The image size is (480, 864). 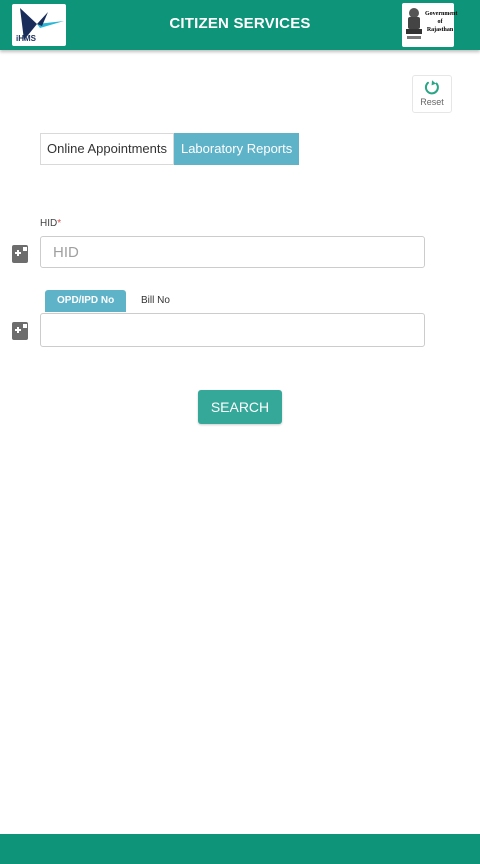 What do you see at coordinates (431, 87) in the screenshot?
I see `refresh-icon` at bounding box center [431, 87].